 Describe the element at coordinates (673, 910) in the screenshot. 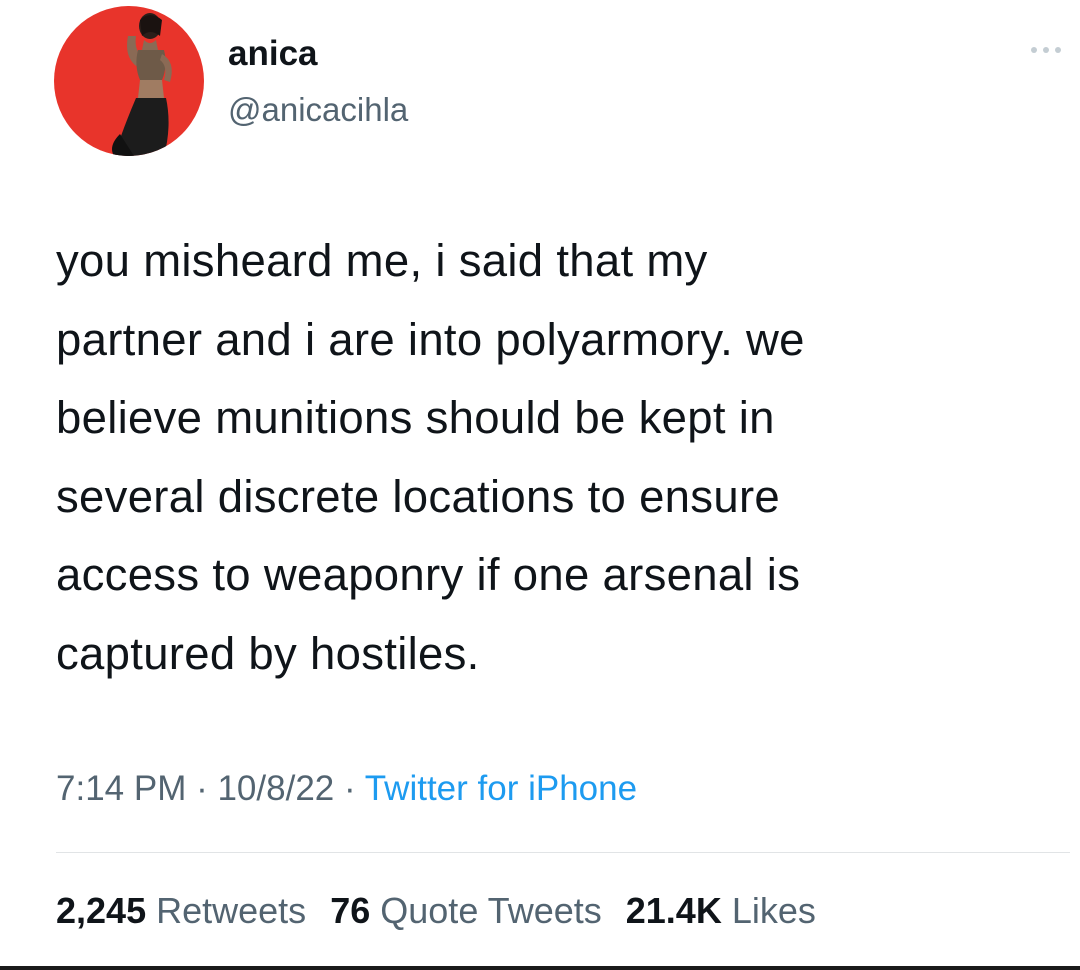

I see `likes-count: 21.4K` at that location.